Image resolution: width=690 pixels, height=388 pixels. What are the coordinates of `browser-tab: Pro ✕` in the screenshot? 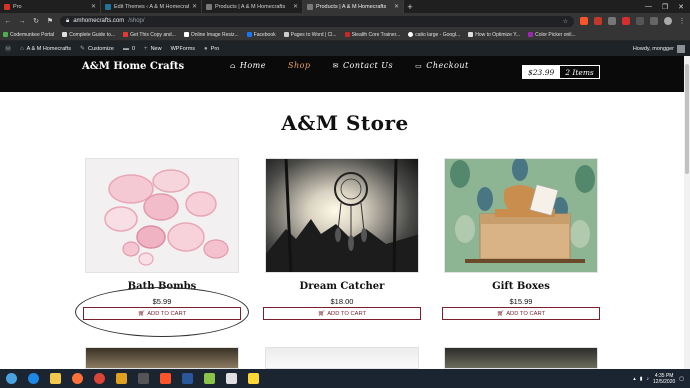 It's located at (50, 6).